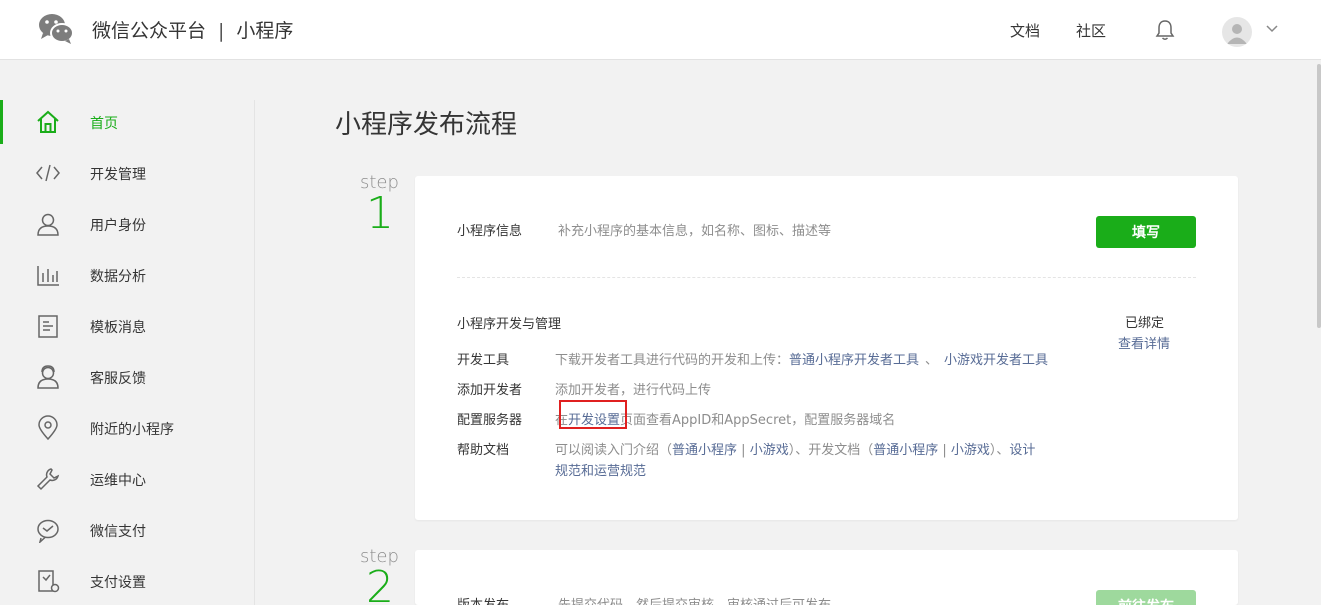  I want to click on scrollbar-thumb, so click(1319, 196).